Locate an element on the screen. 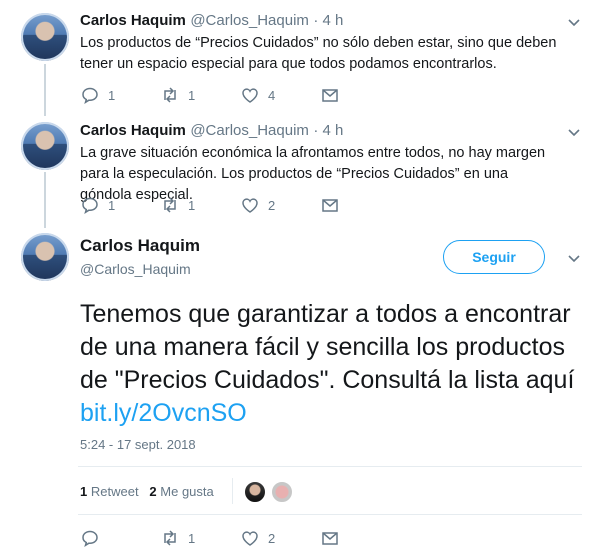 This screenshot has height=554, width=598. stats-separator is located at coordinates (232, 491).